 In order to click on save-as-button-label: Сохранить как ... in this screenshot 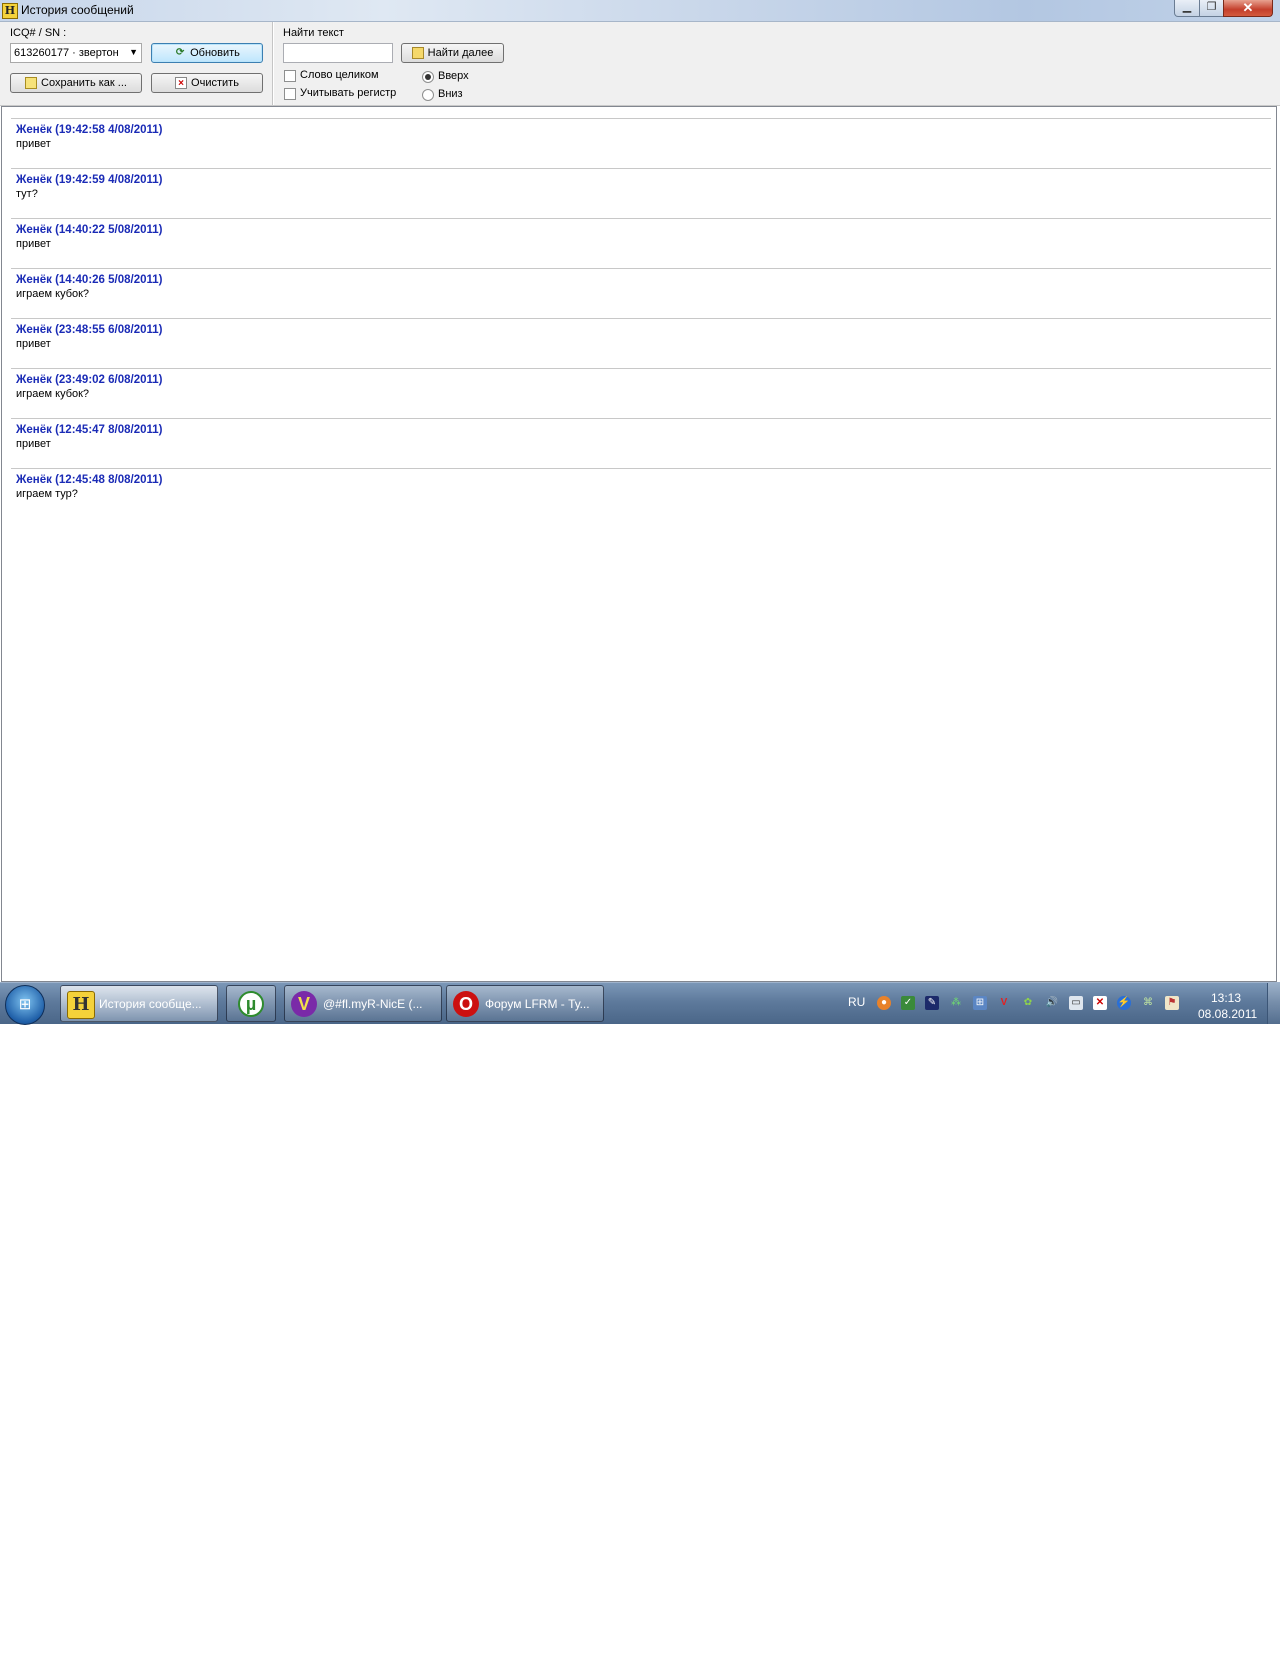, I will do `click(84, 83)`.